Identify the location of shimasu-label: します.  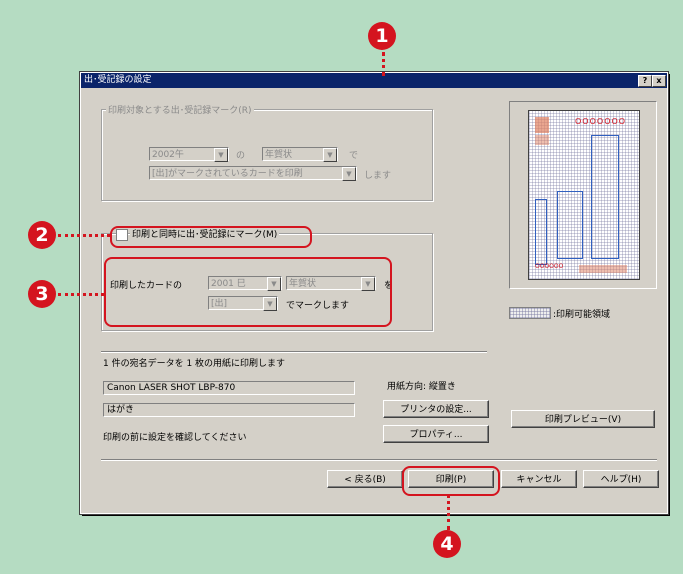
(378, 176).